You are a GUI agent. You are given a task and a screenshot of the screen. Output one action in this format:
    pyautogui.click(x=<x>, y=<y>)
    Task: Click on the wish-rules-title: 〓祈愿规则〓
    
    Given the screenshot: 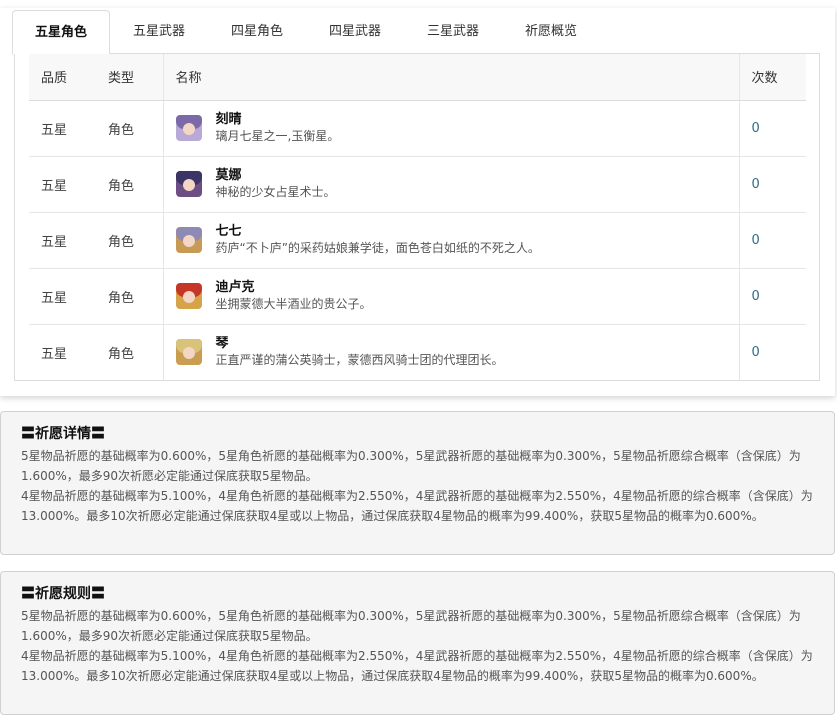 What is the action you would take?
    pyautogui.click(x=63, y=594)
    